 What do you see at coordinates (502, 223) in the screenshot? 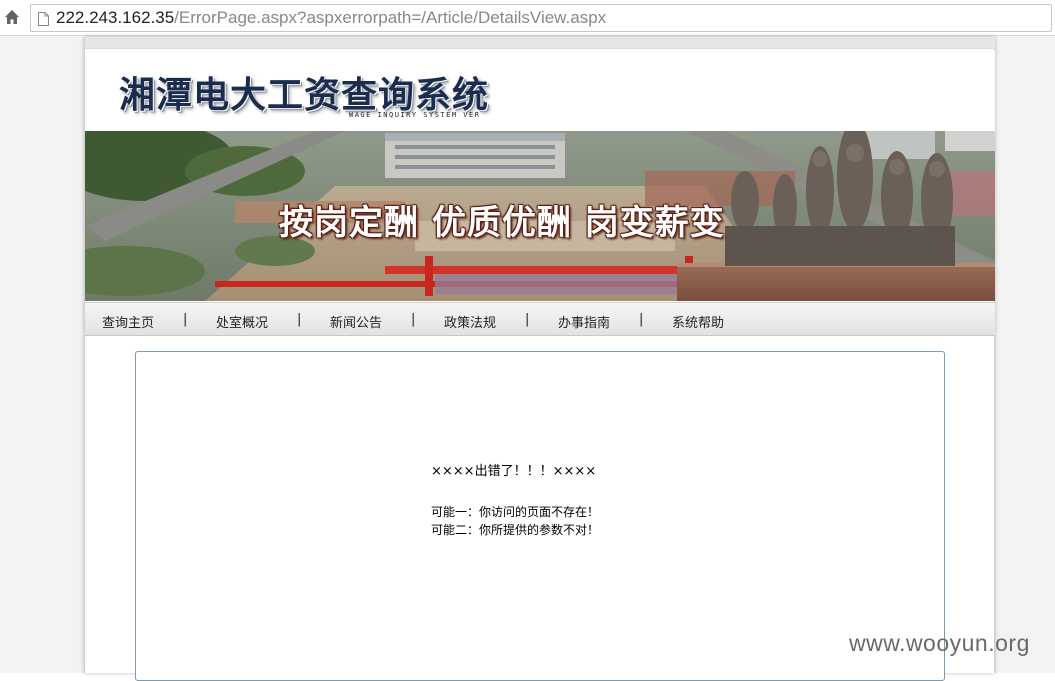
I see `banner-slogan: 按岗定酬 优质优酬 岗变薪变` at bounding box center [502, 223].